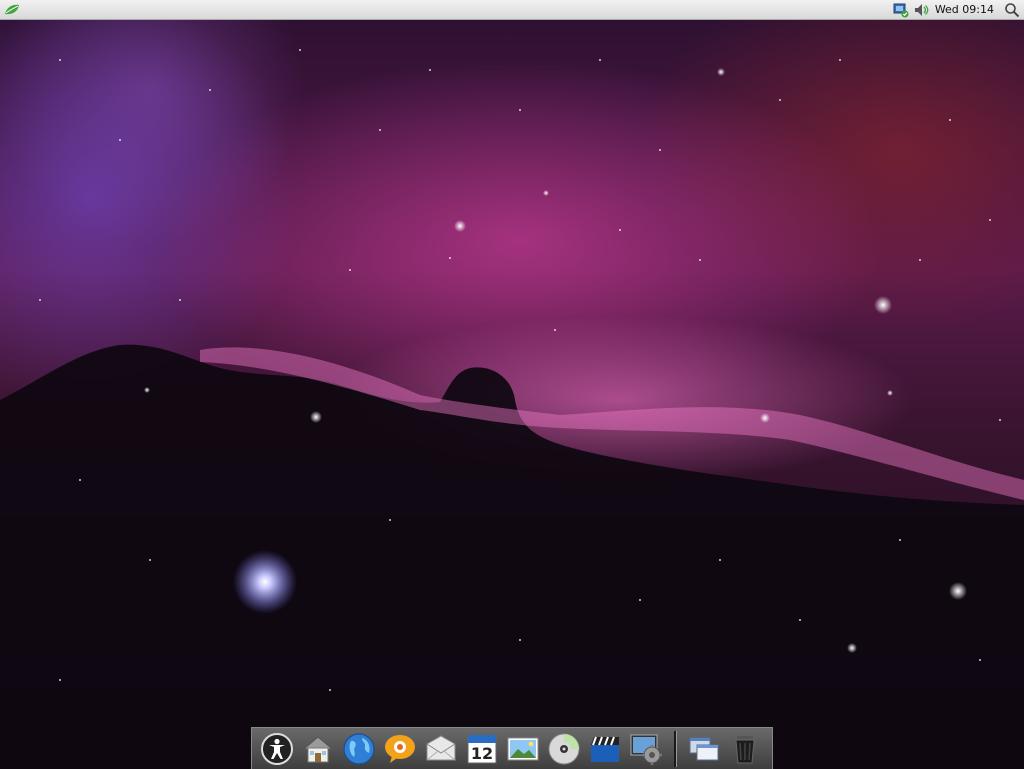 The height and width of the screenshot is (769, 1024). Describe the element at coordinates (564, 749) in the screenshot. I see `music-cd-icon` at that location.